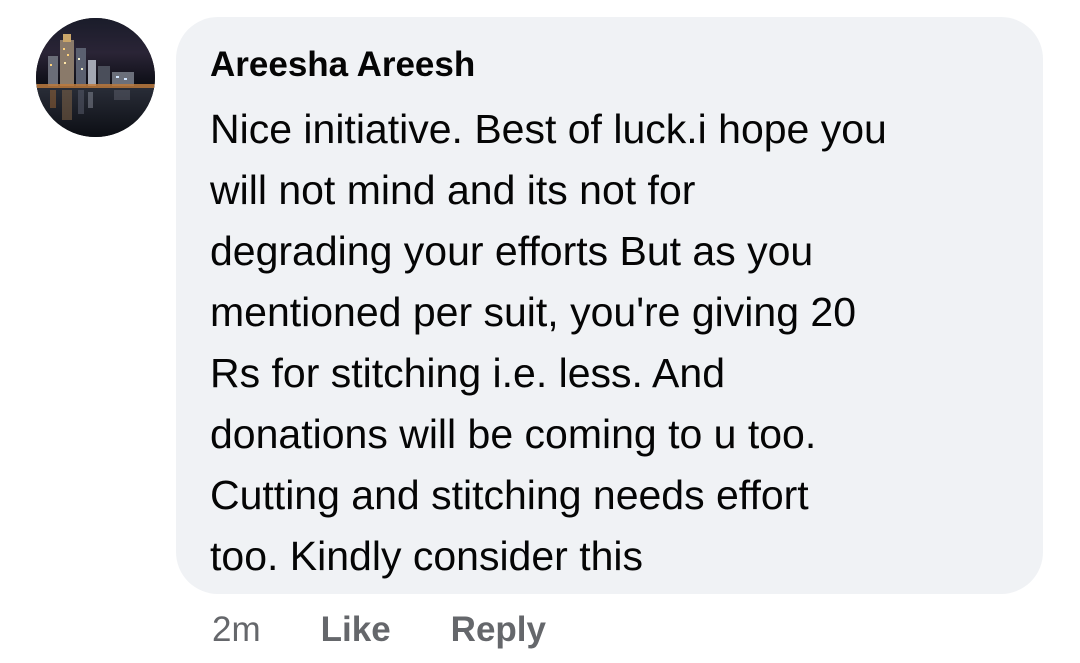 The image size is (1080, 663). Describe the element at coordinates (468, 373) in the screenshot. I see `comment-body-line: Rs for stitching i.e. less. And` at that location.